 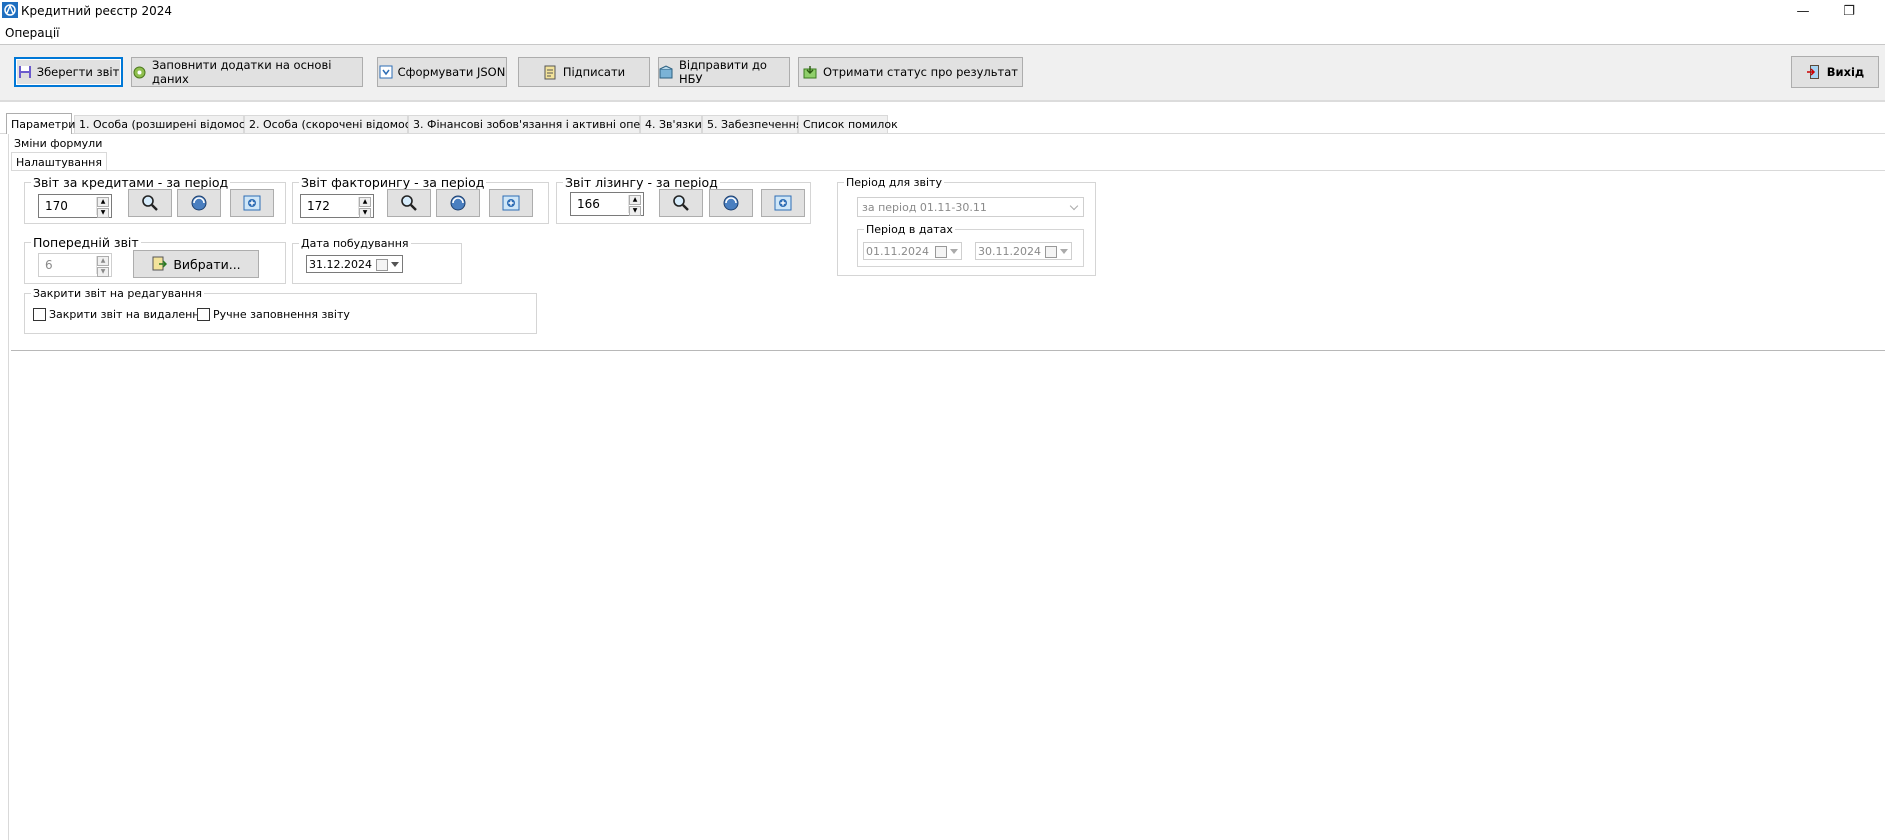 What do you see at coordinates (39, 314) in the screenshot?
I see `lock-delete-checkbox` at bounding box center [39, 314].